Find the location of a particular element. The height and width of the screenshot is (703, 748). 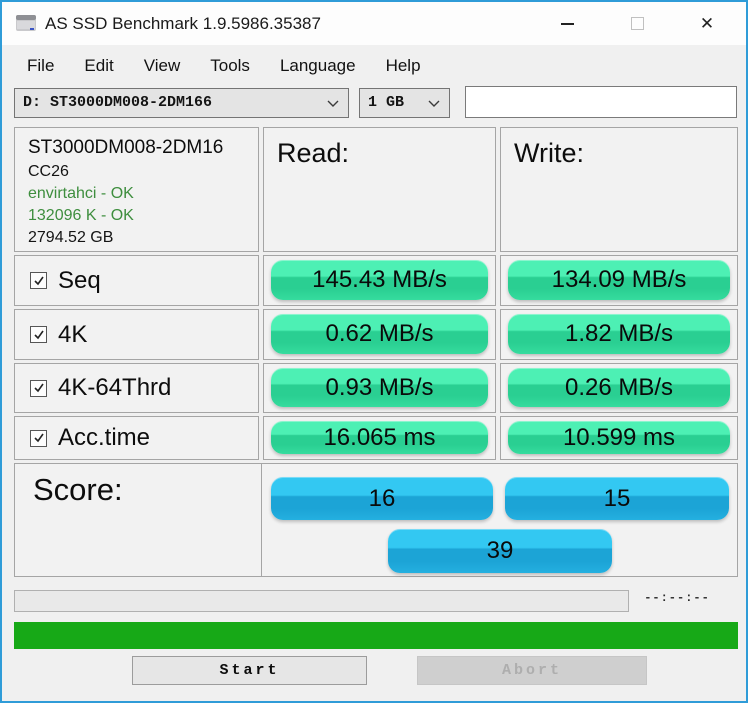

window-controls: ✕ is located at coordinates (637, 23).